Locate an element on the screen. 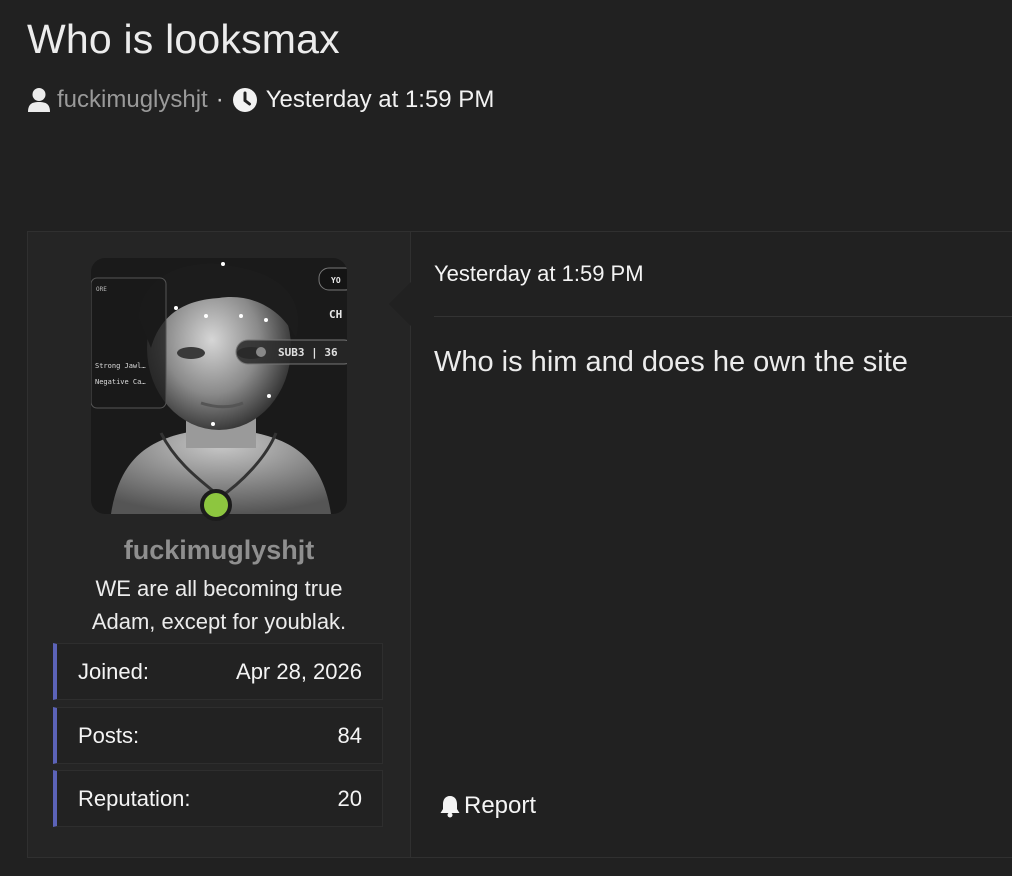 The image size is (1012, 876). thread-title: Who is looksmax is located at coordinates (183, 39).